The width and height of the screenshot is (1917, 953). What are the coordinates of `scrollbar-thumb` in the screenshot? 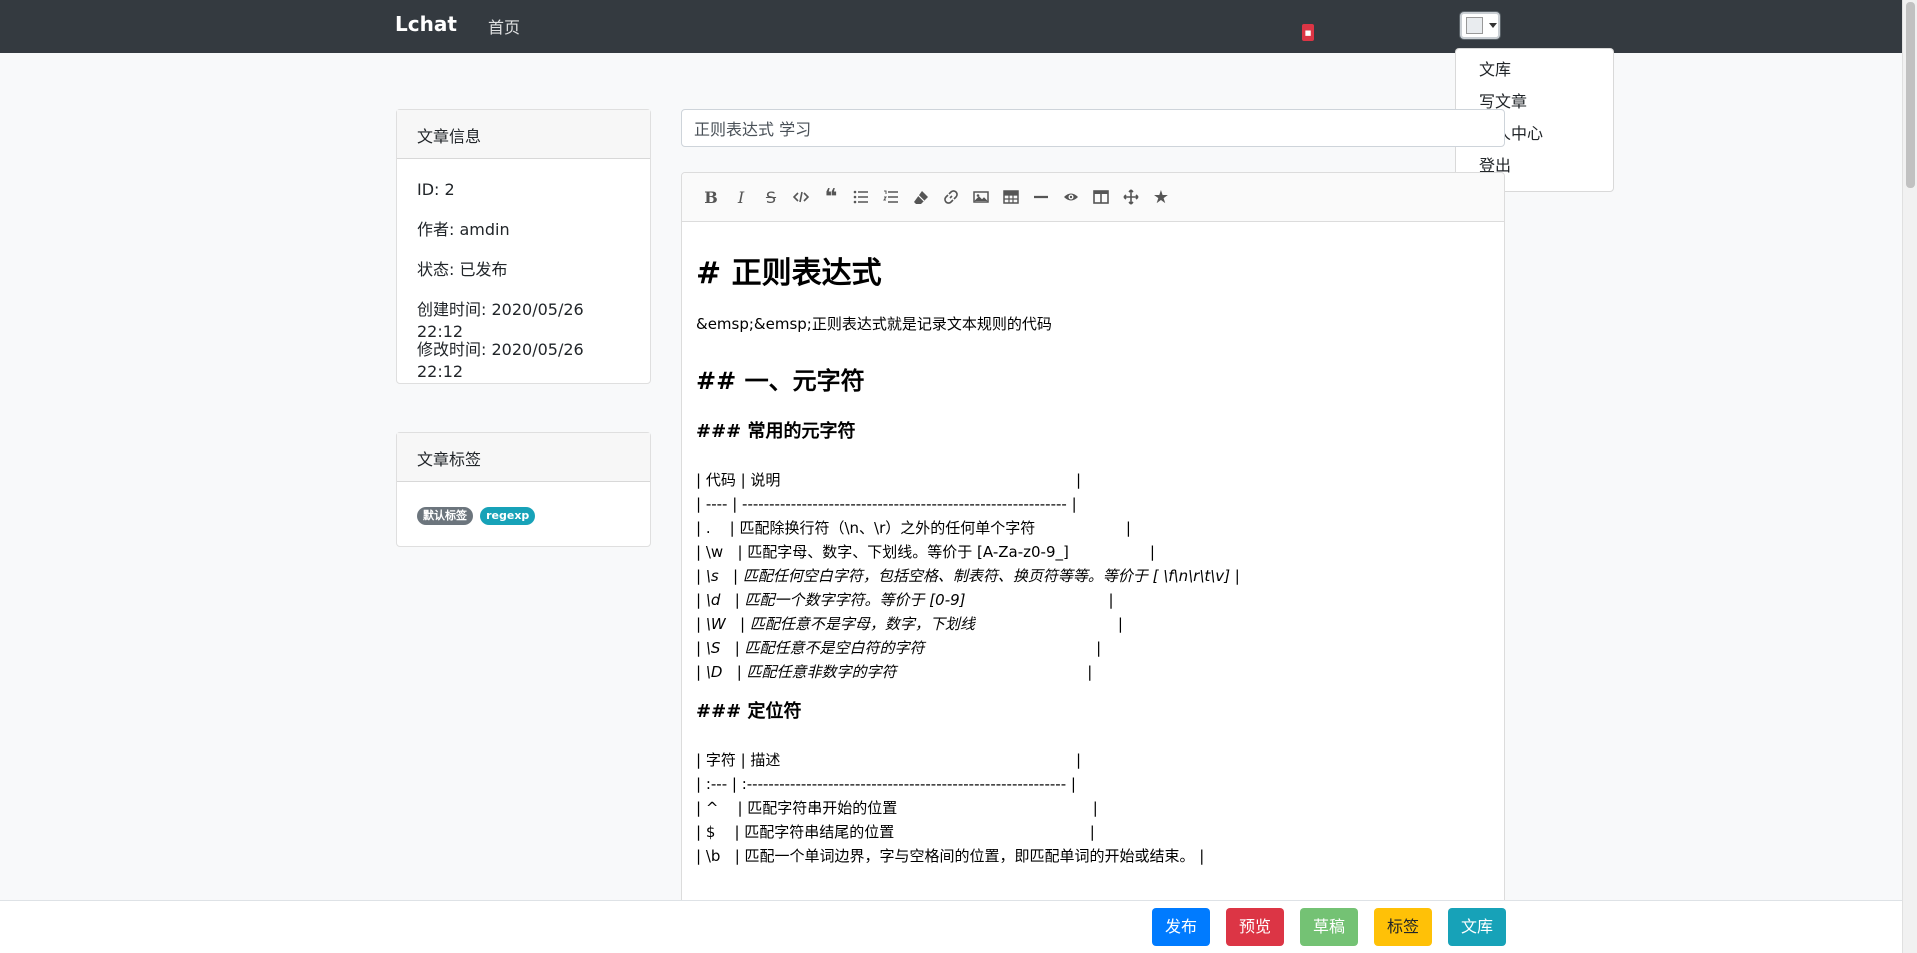 It's located at (1910, 95).